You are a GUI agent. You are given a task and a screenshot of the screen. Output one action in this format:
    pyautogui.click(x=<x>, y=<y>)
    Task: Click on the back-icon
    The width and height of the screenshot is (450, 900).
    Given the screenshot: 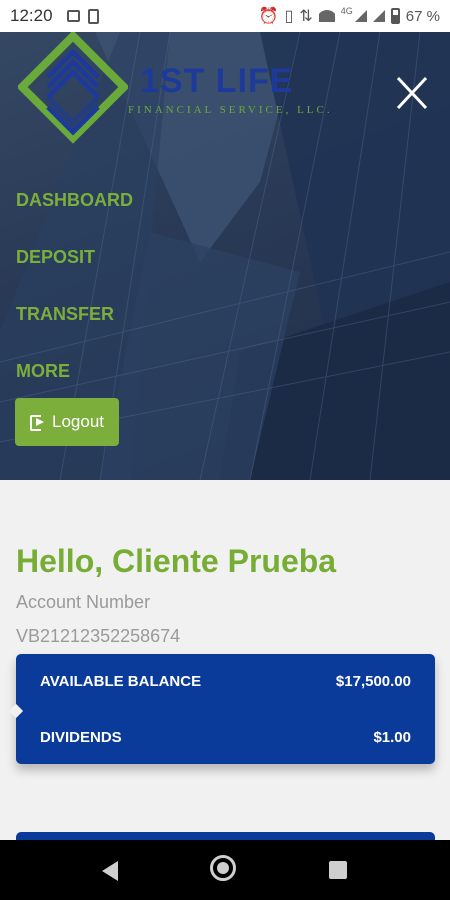 What is the action you would take?
    pyautogui.click(x=110, y=871)
    